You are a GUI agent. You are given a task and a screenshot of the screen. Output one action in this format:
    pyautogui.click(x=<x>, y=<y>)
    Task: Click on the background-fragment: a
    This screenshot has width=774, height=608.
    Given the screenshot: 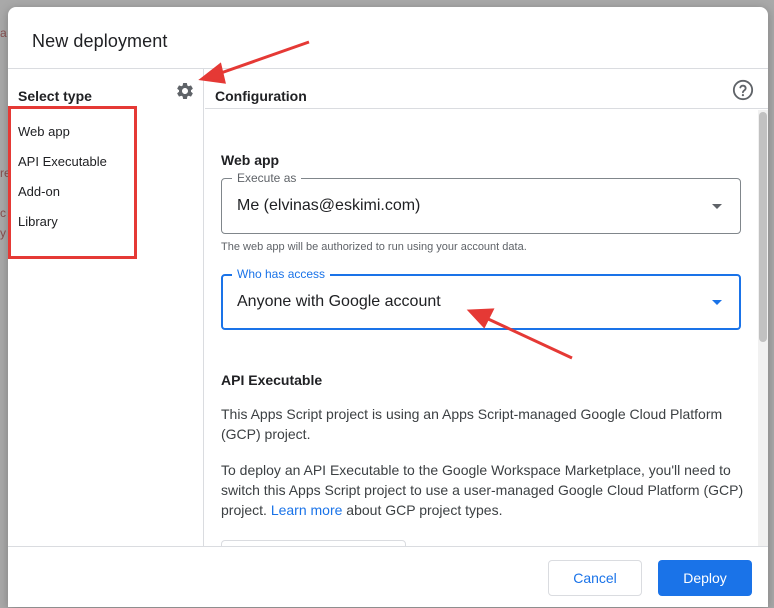 What is the action you would take?
    pyautogui.click(x=3, y=33)
    